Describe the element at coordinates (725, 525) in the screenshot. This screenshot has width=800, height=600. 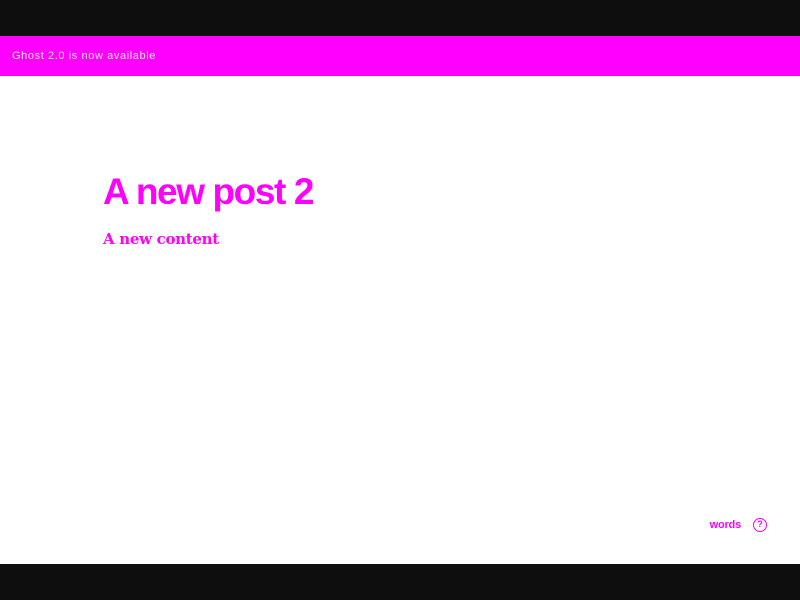
I see `word-count-label: words` at that location.